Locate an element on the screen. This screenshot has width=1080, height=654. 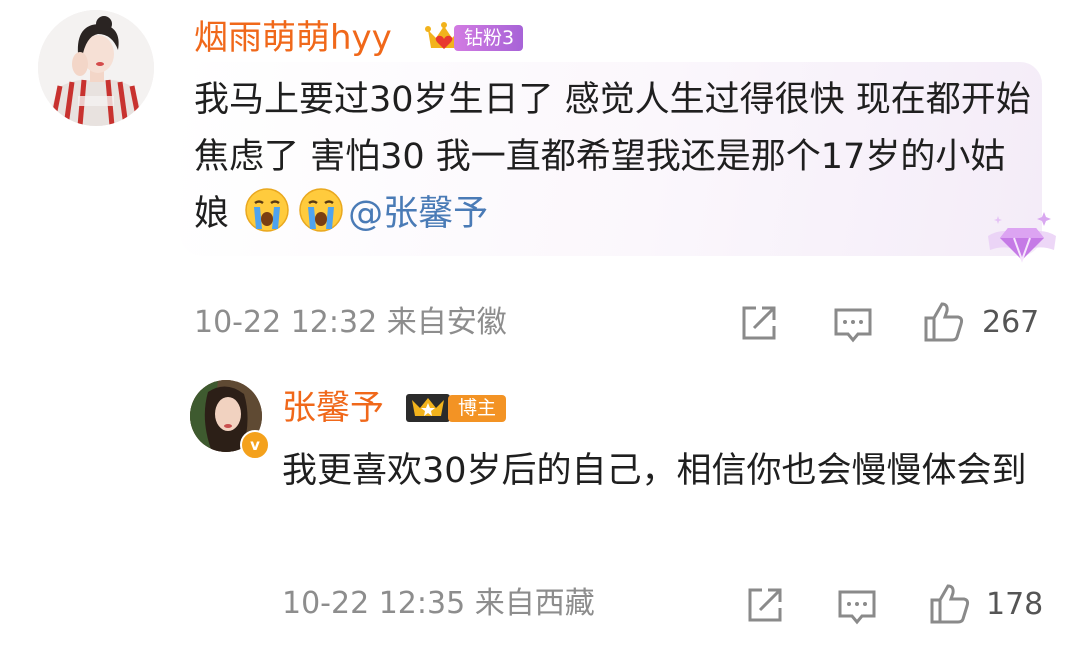
host-badge-label: 博主 is located at coordinates (477, 408).